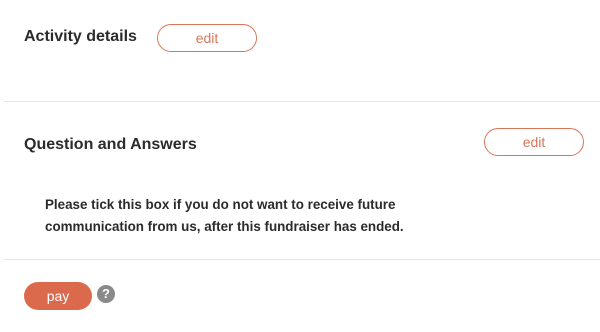  Describe the element at coordinates (110, 144) in the screenshot. I see `question-and-answers-title: Question and Answers` at that location.